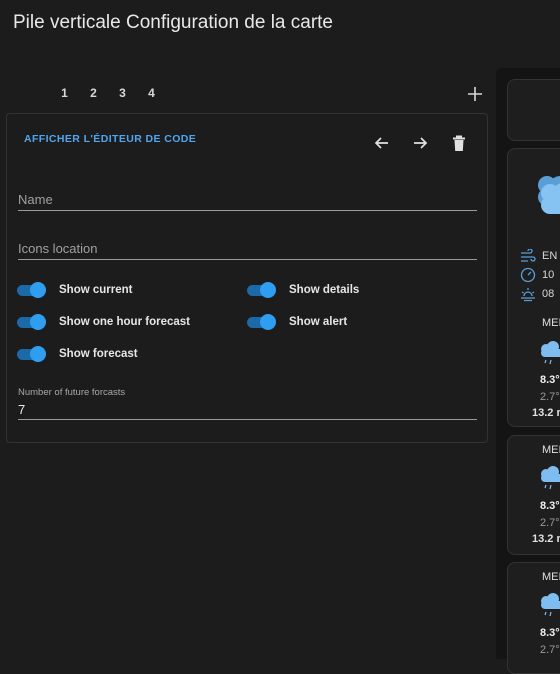 The height and width of the screenshot is (674, 560). Describe the element at coordinates (533, 495) in the screenshot. I see `weather-card-forecast-2: MEI 8.3° 2.7° 13.2 r` at that location.